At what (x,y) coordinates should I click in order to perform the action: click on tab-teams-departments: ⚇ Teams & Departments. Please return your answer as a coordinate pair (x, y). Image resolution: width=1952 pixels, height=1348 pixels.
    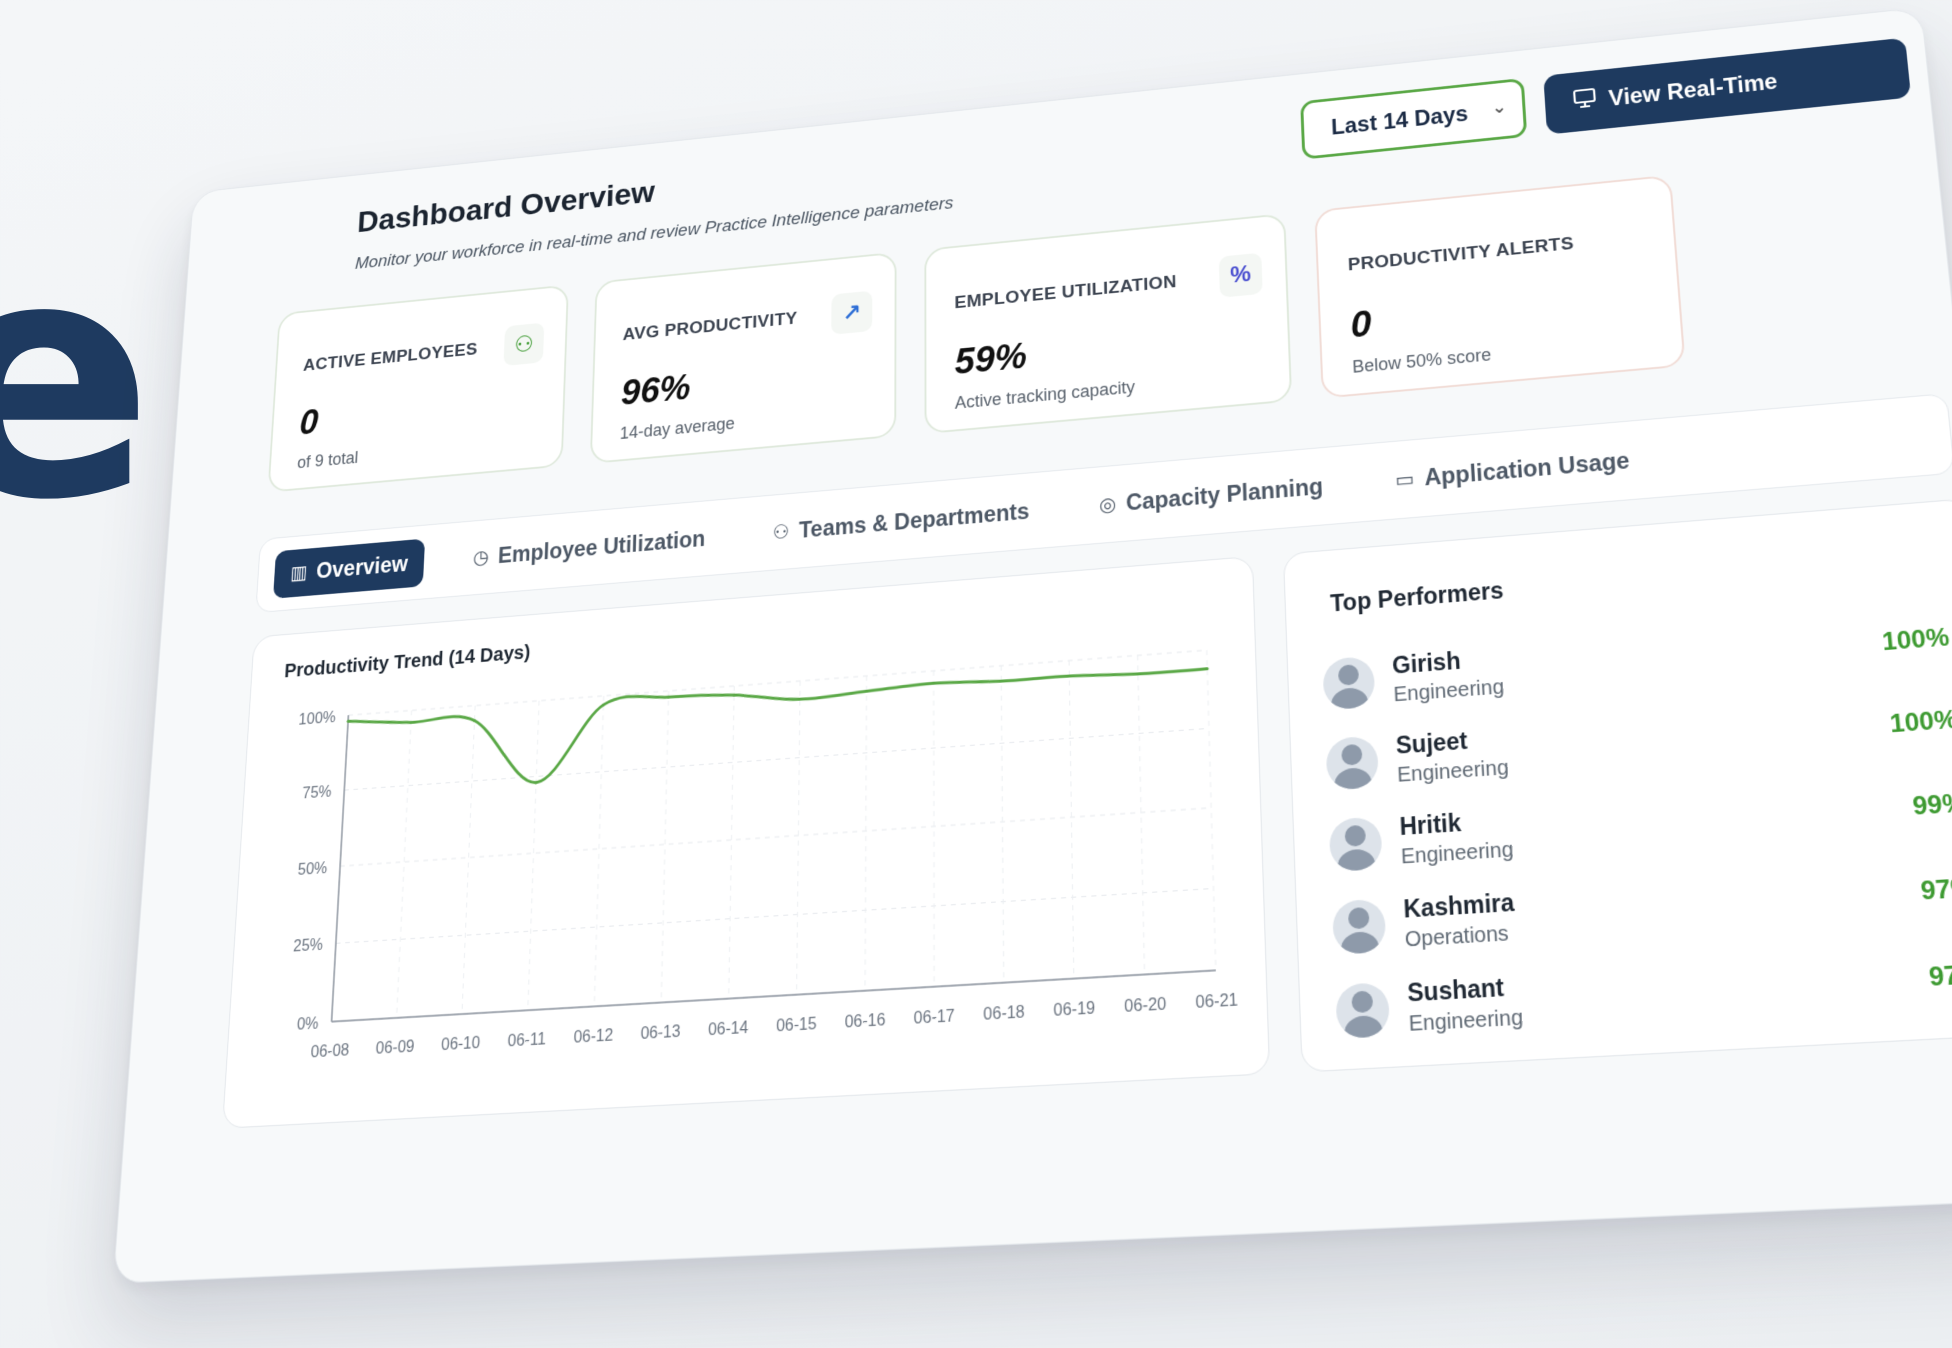
    Looking at the image, I should click on (901, 521).